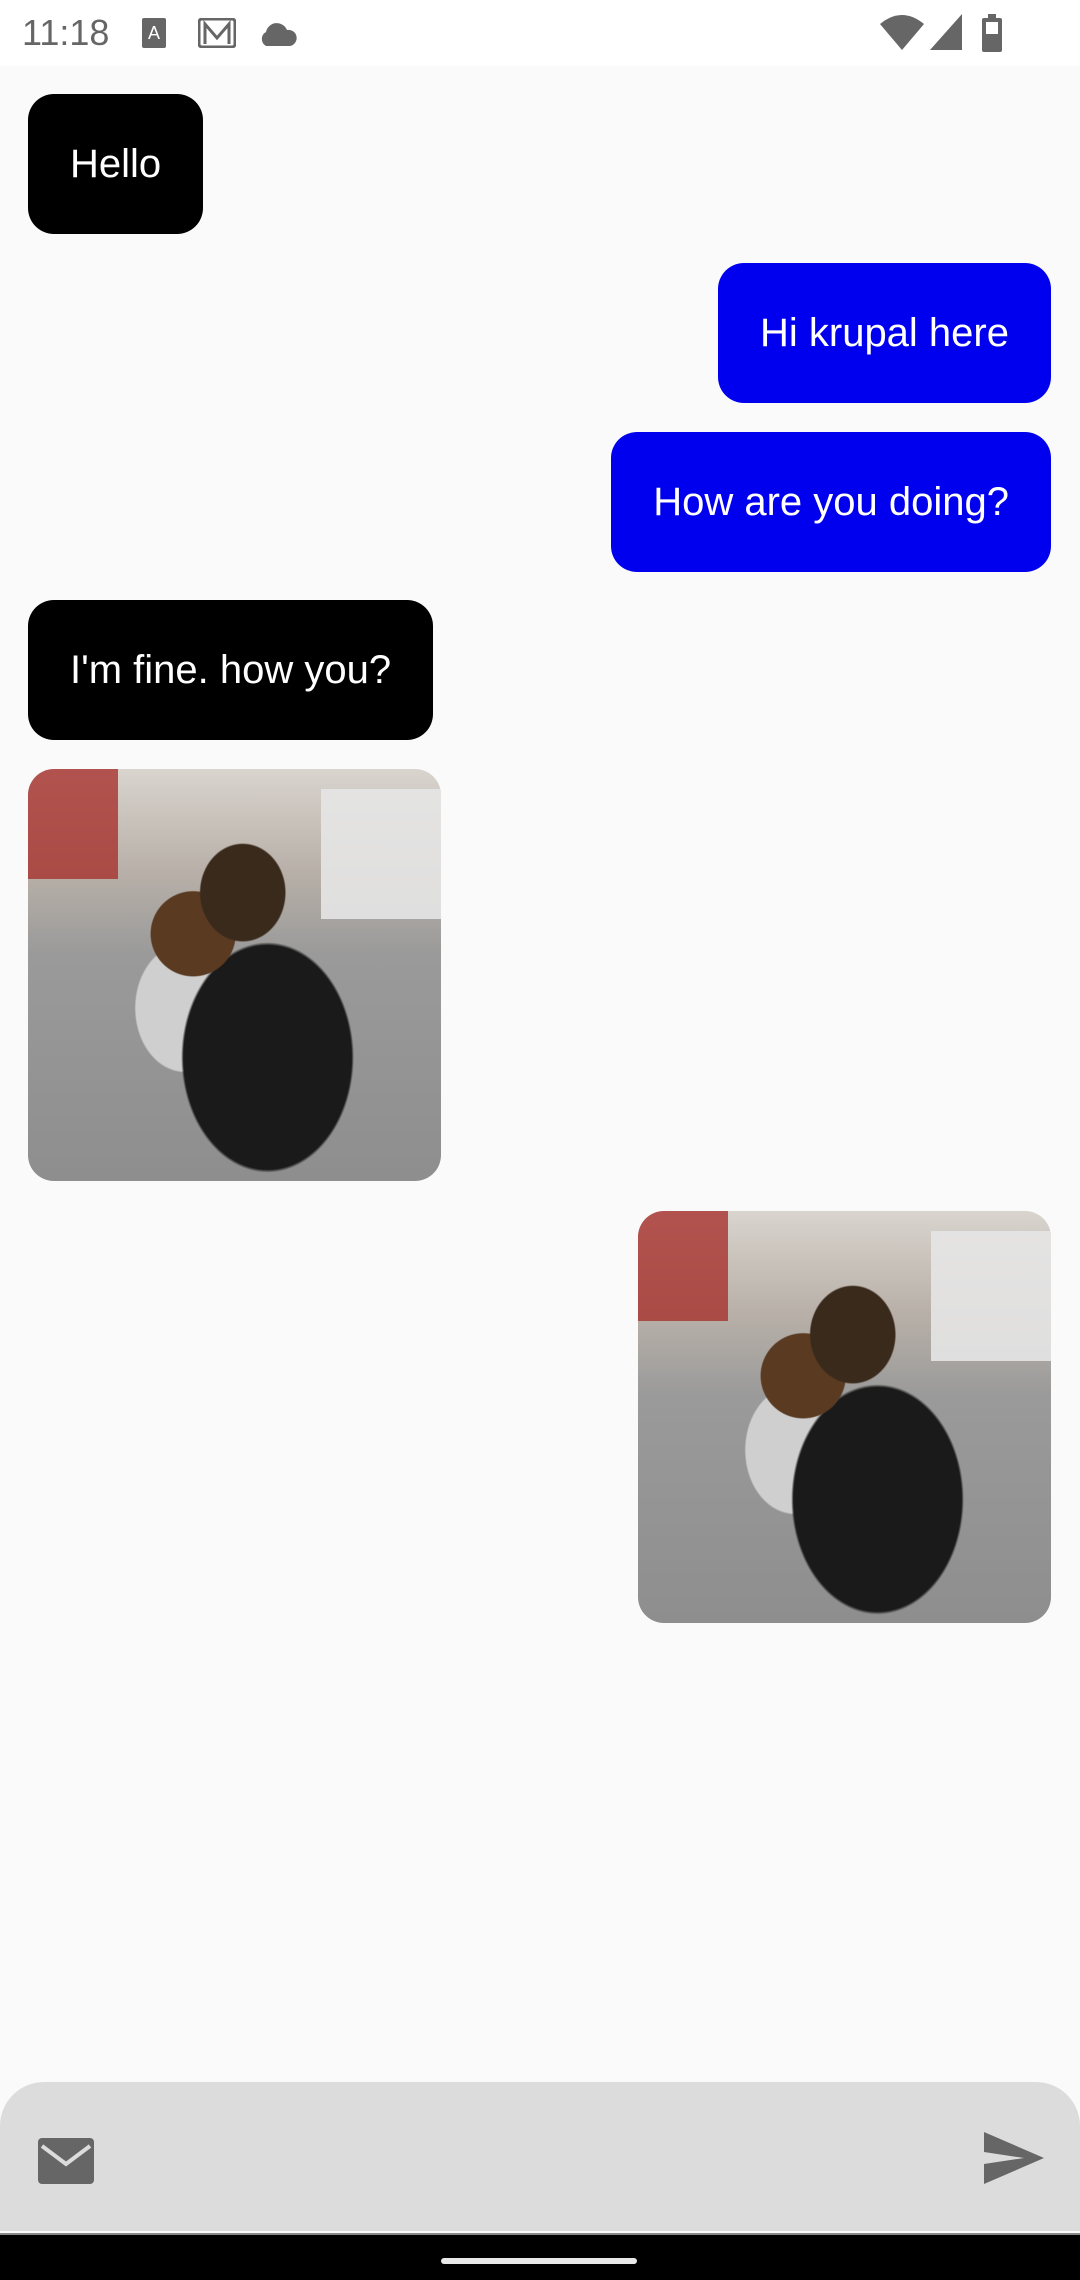 Image resolution: width=1080 pixels, height=2280 pixels. What do you see at coordinates (66, 32) in the screenshot?
I see `status-time: 11:18` at bounding box center [66, 32].